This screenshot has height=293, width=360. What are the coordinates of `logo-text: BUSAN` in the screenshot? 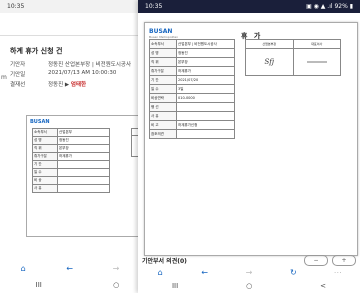 It's located at (161, 31).